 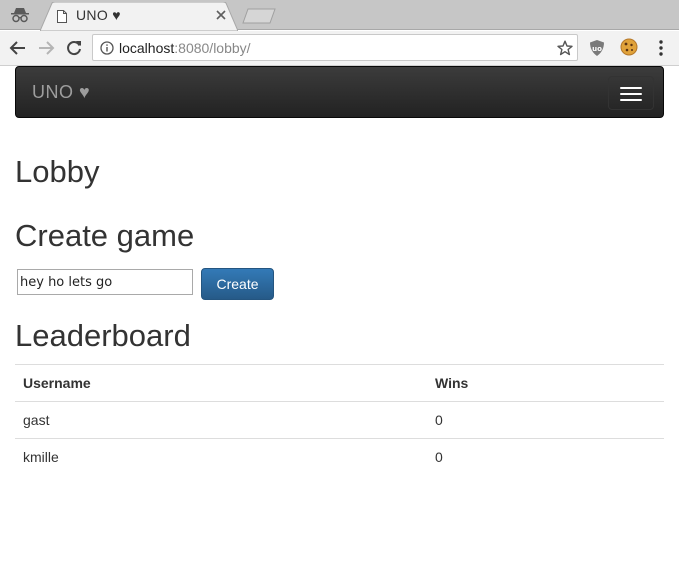 I want to click on incognito-icon, so click(x=20, y=15).